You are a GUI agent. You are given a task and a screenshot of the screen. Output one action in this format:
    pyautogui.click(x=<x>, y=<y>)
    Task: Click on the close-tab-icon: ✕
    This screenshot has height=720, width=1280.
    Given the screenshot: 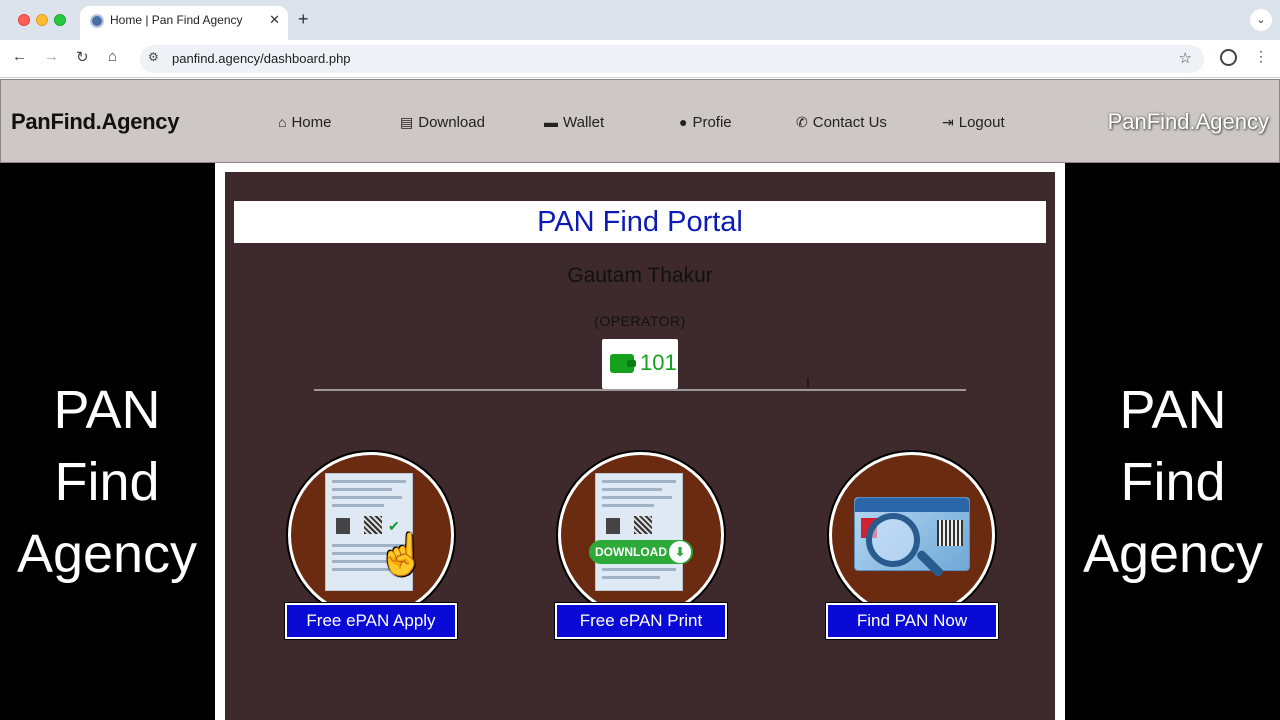 What is the action you would take?
    pyautogui.click(x=274, y=20)
    